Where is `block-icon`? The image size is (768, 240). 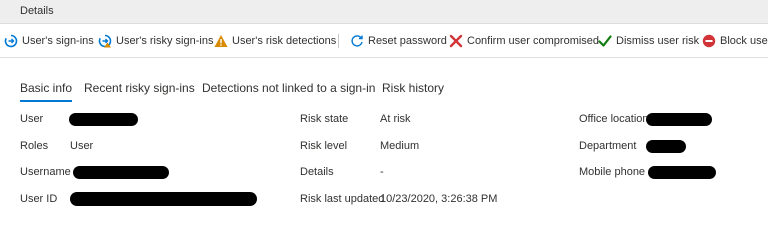
block-icon is located at coordinates (709, 41).